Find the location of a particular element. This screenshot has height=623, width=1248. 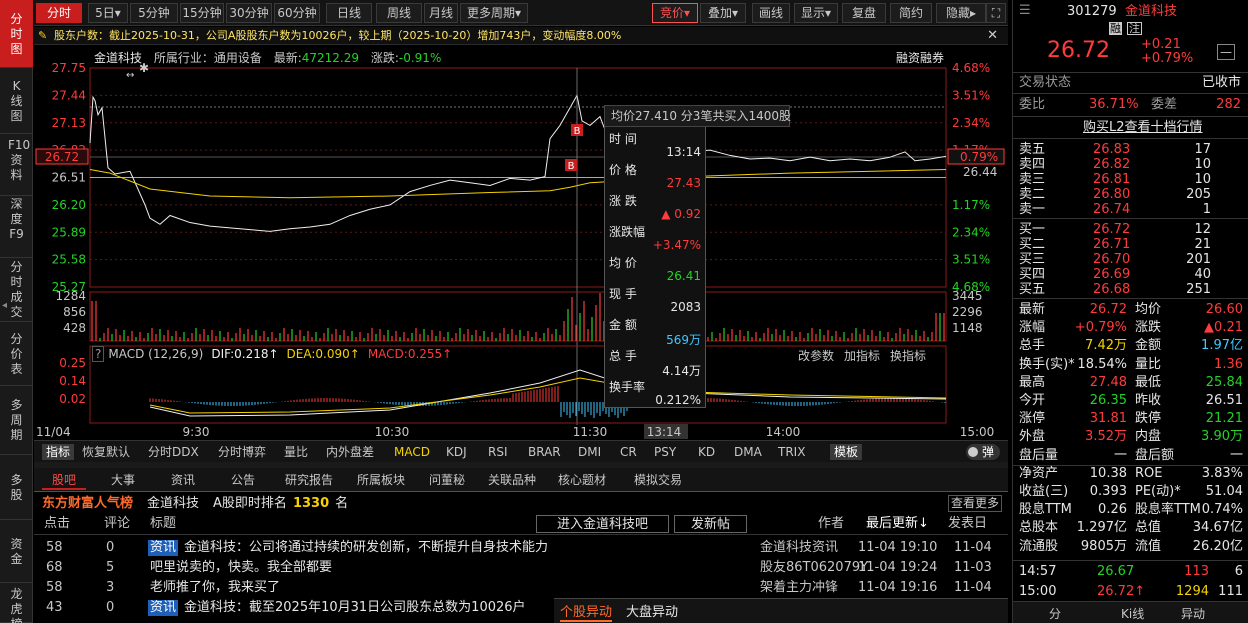

sidebar-item-7: 多股 is located at coordinates (16, 487).